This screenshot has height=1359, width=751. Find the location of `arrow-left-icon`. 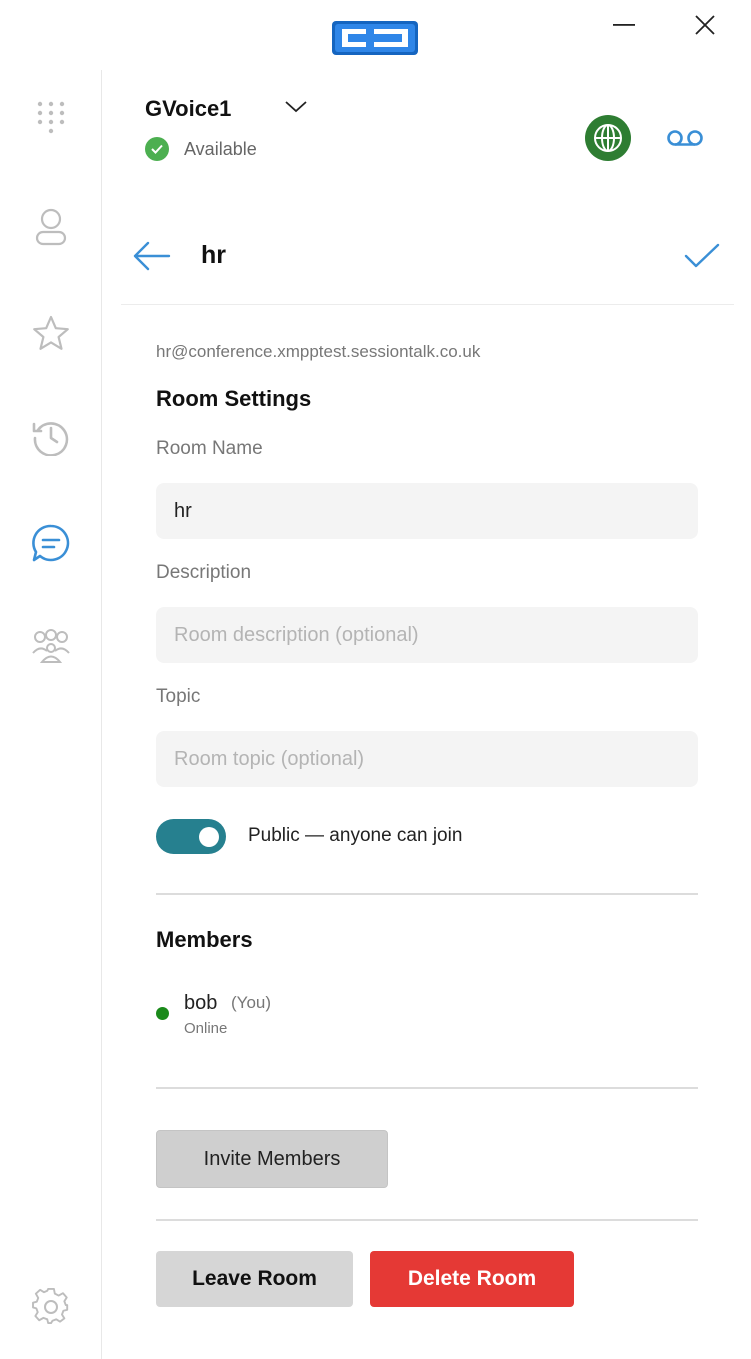

arrow-left-icon is located at coordinates (152, 256).